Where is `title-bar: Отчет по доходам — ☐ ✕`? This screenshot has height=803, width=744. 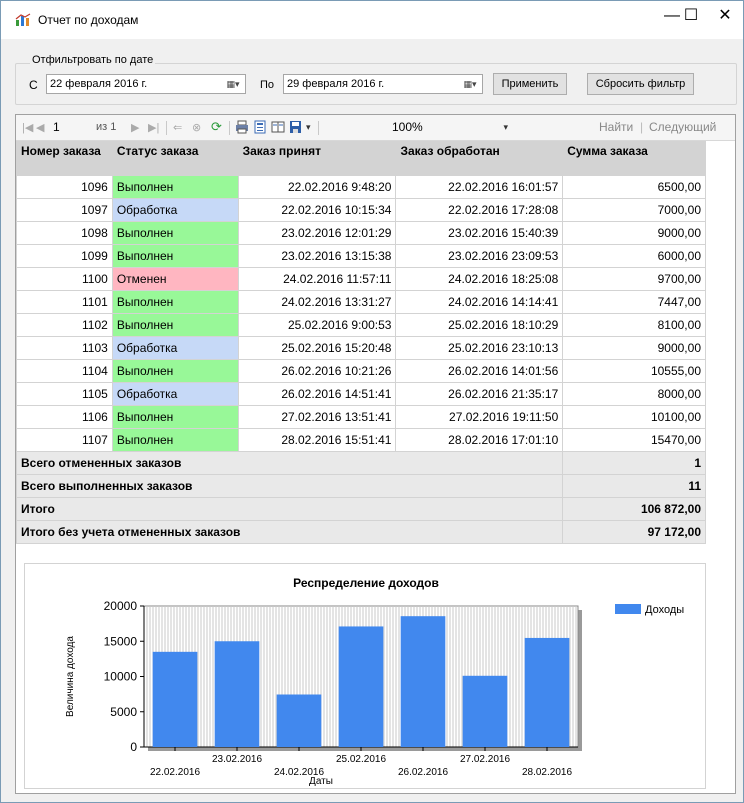 title-bar: Отчет по доходам — ☐ ✕ is located at coordinates (372, 20).